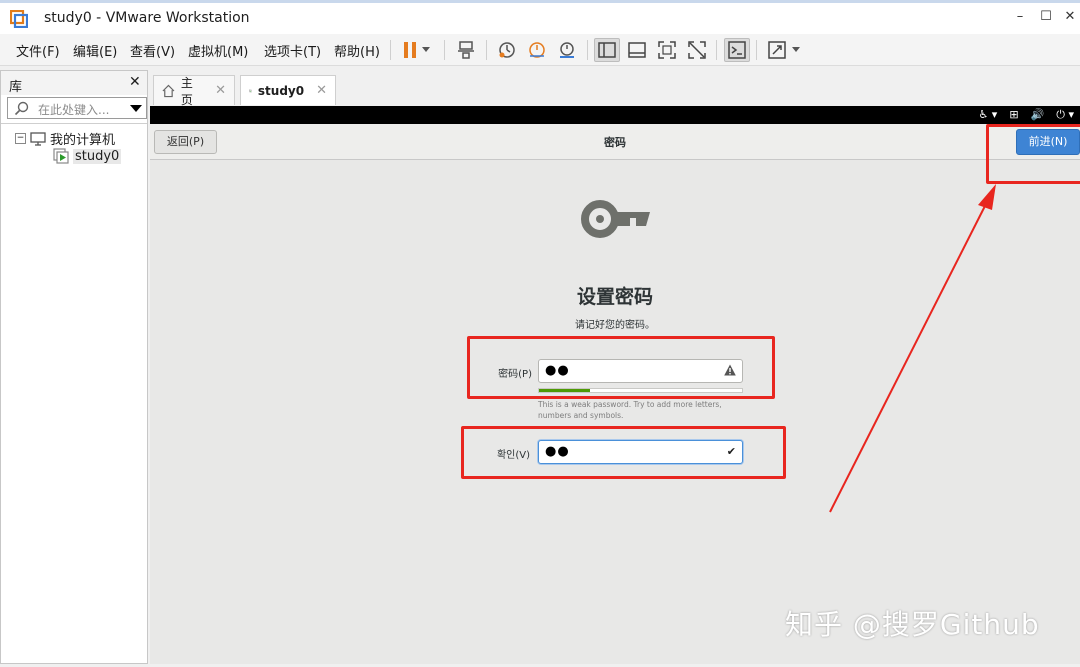 This screenshot has width=1080, height=667. What do you see at coordinates (607, 50) in the screenshot?
I see `show-library-icon` at bounding box center [607, 50].